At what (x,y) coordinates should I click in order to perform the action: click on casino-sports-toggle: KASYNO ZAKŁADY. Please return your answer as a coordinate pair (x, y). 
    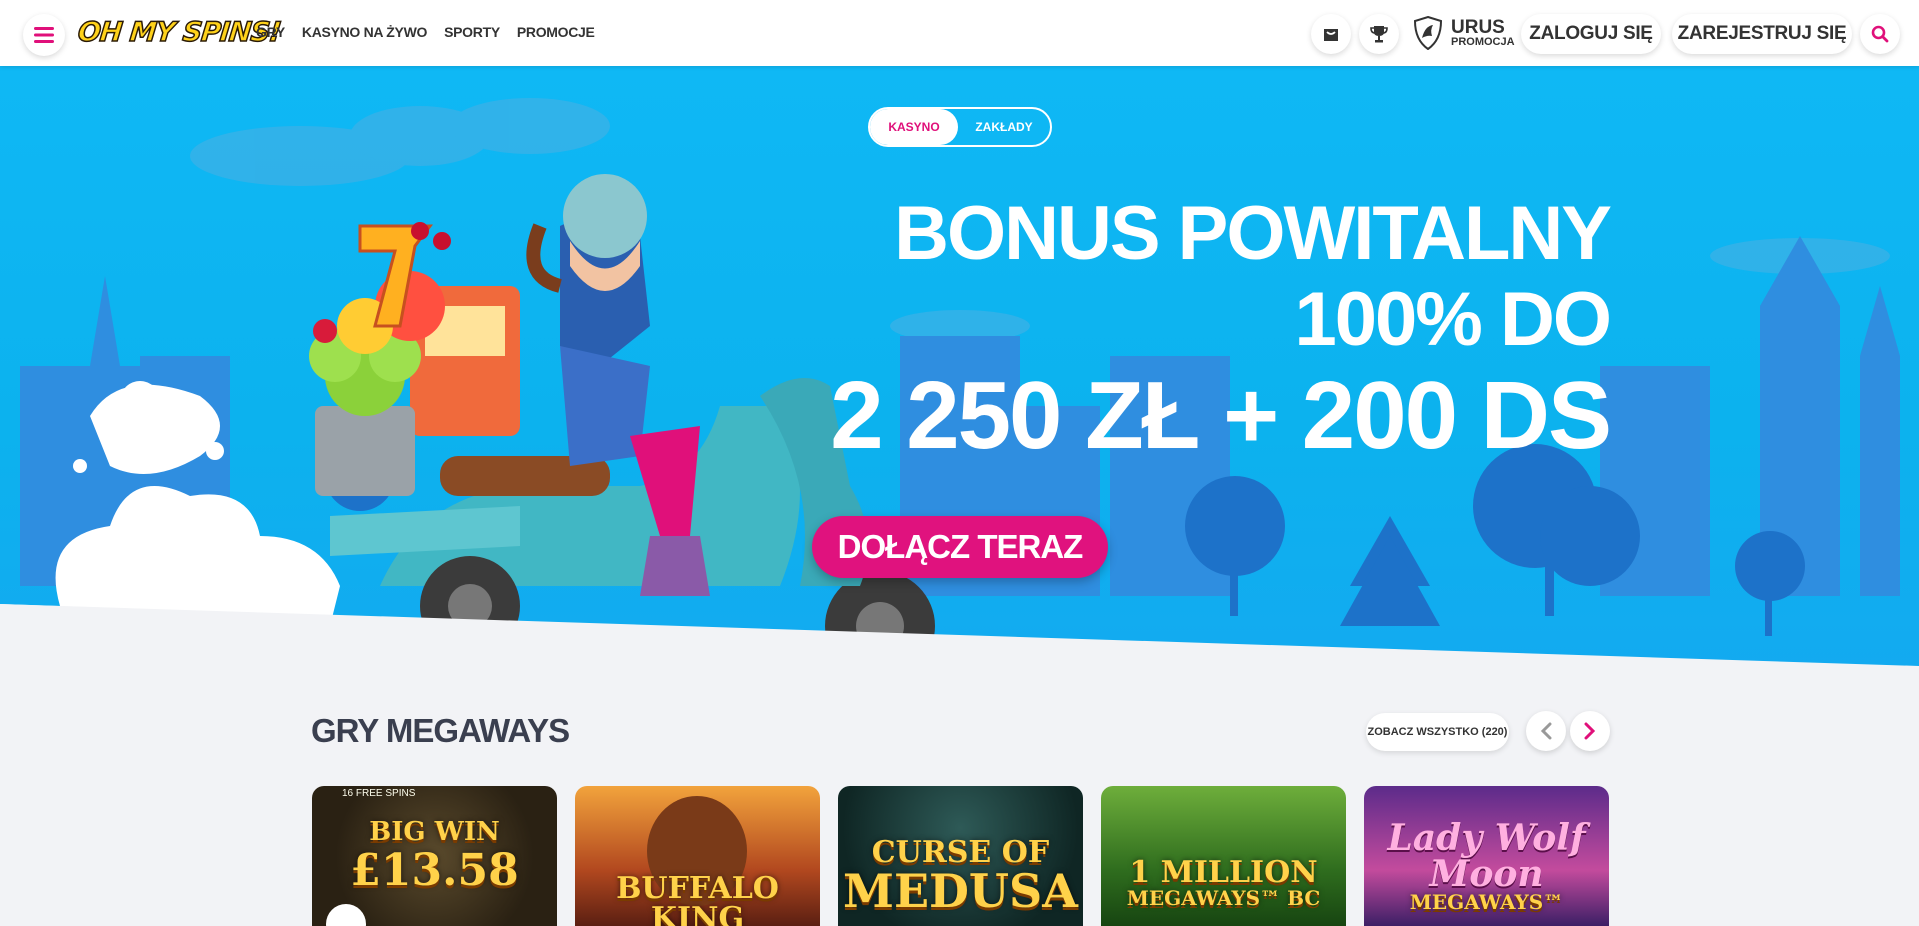
    Looking at the image, I should click on (960, 127).